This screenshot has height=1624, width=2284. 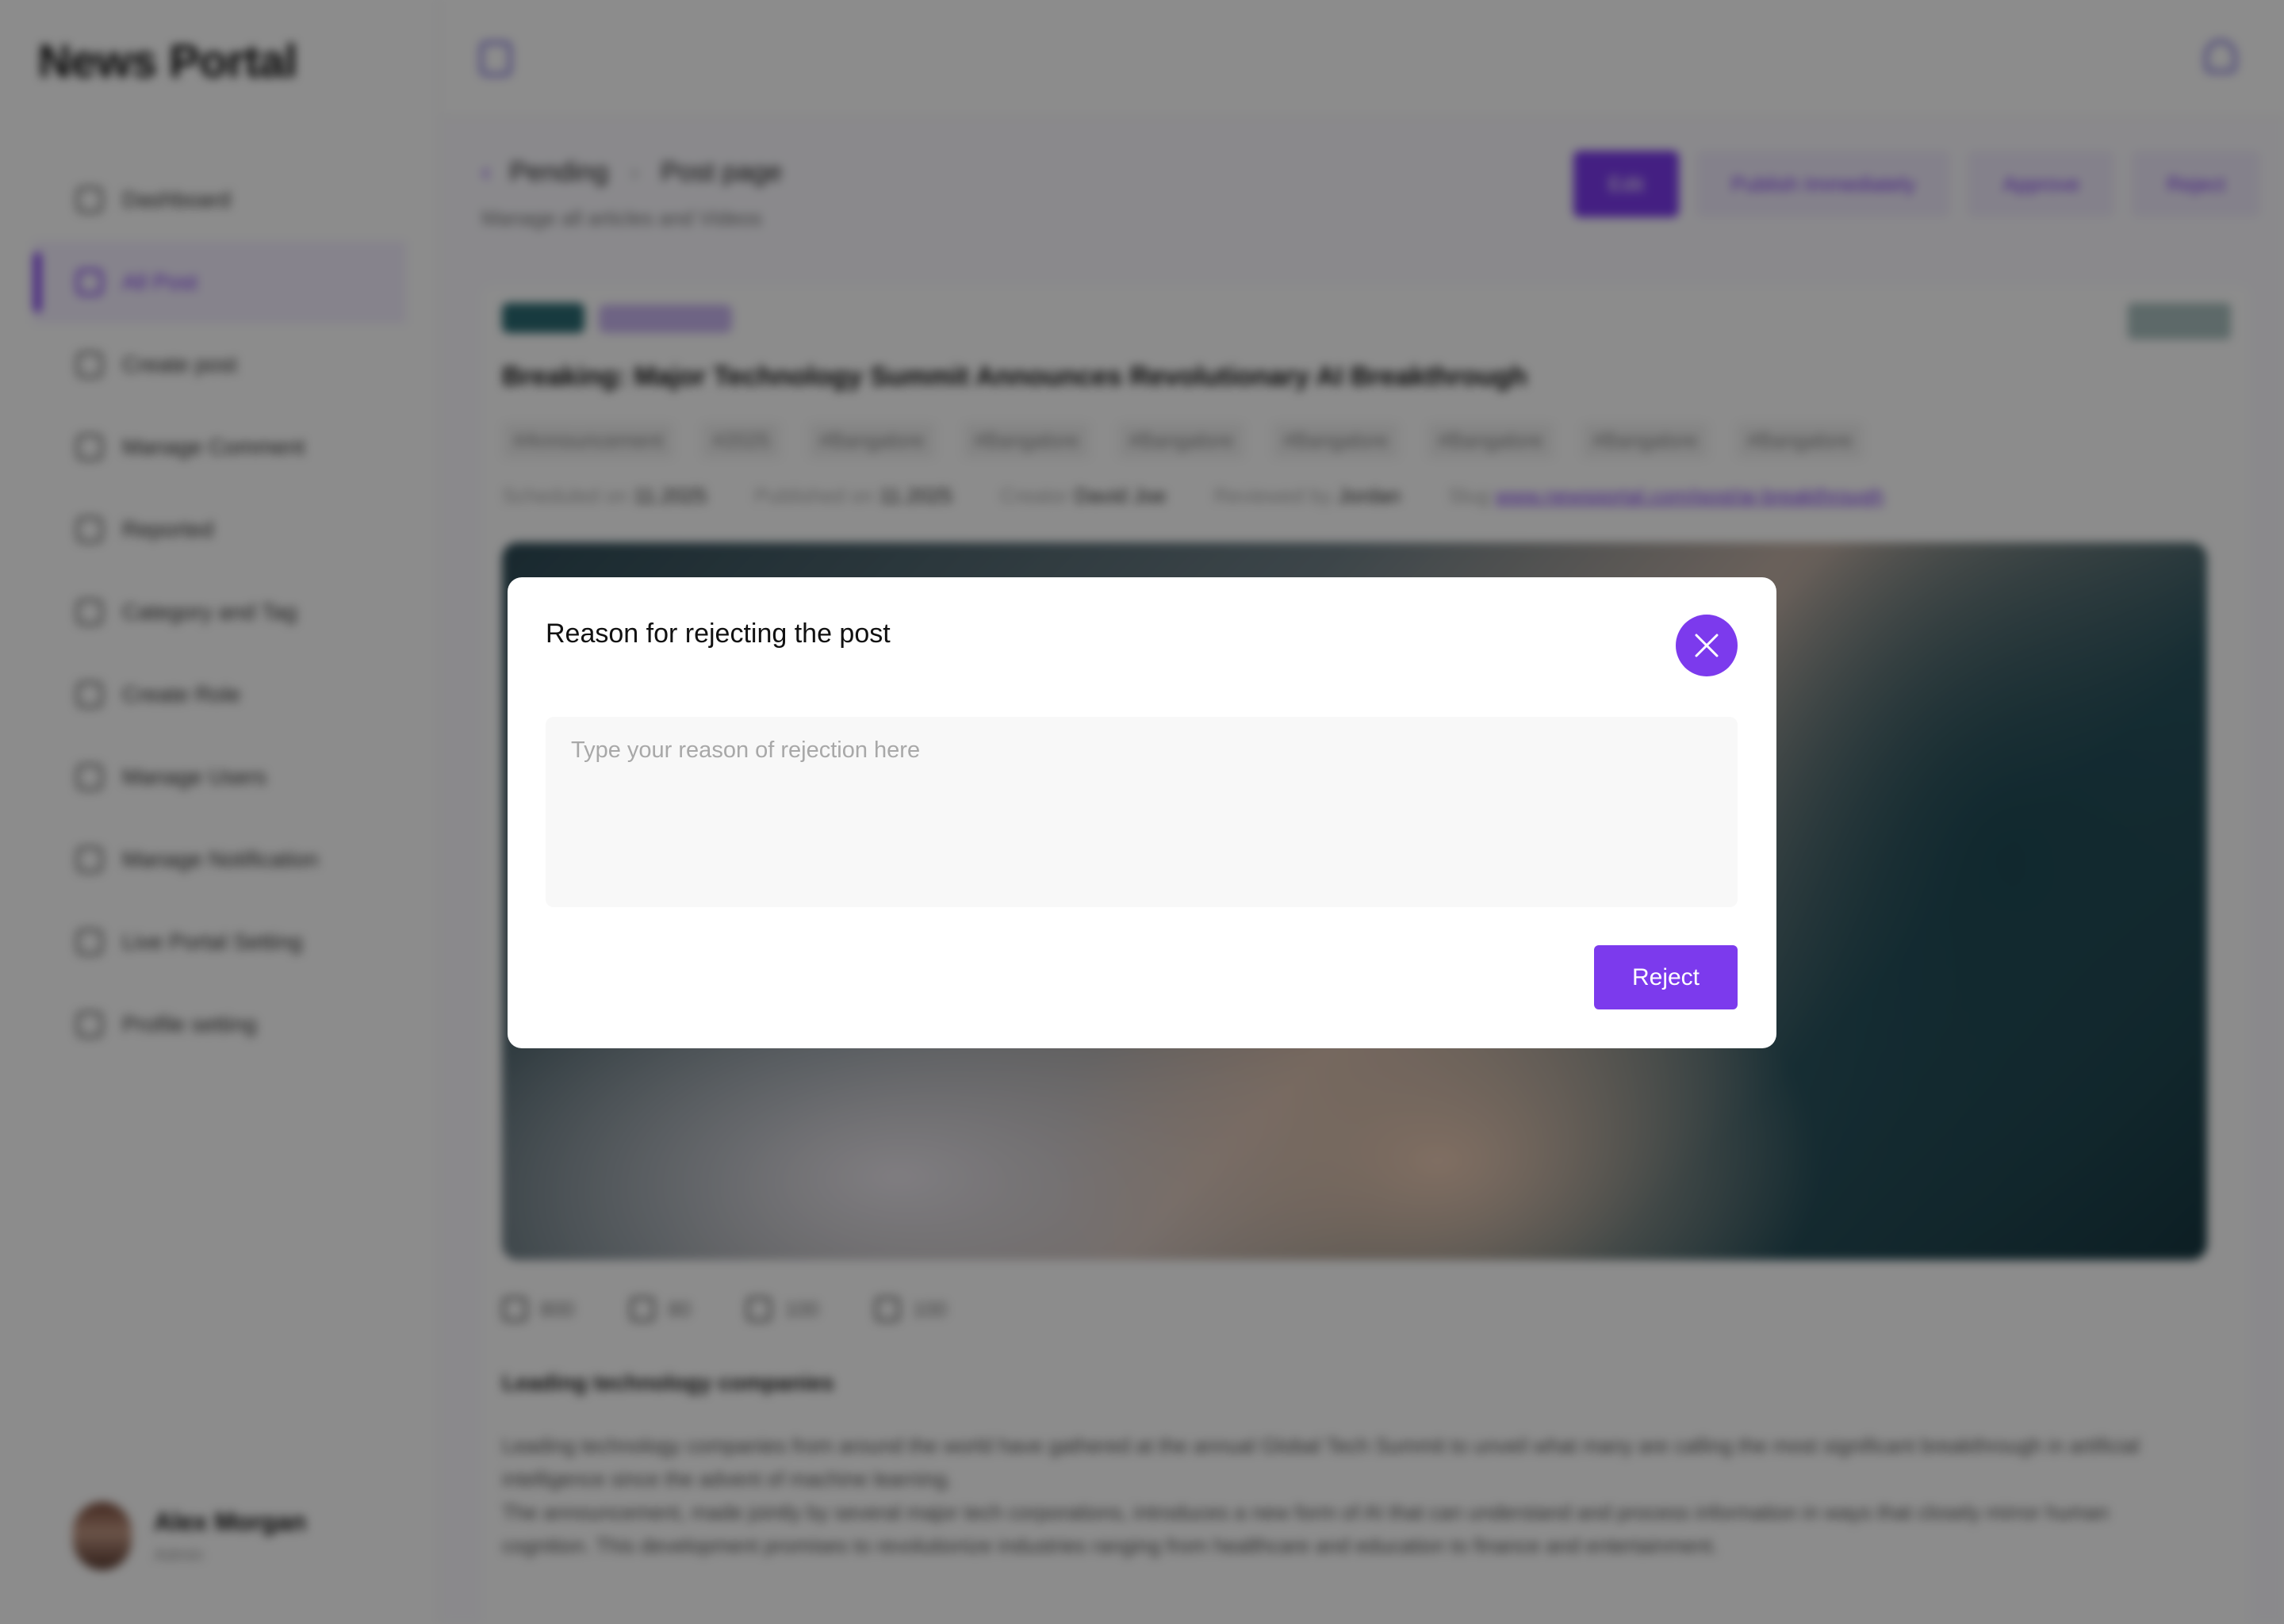 I want to click on reject-button: Reject, so click(x=1666, y=977).